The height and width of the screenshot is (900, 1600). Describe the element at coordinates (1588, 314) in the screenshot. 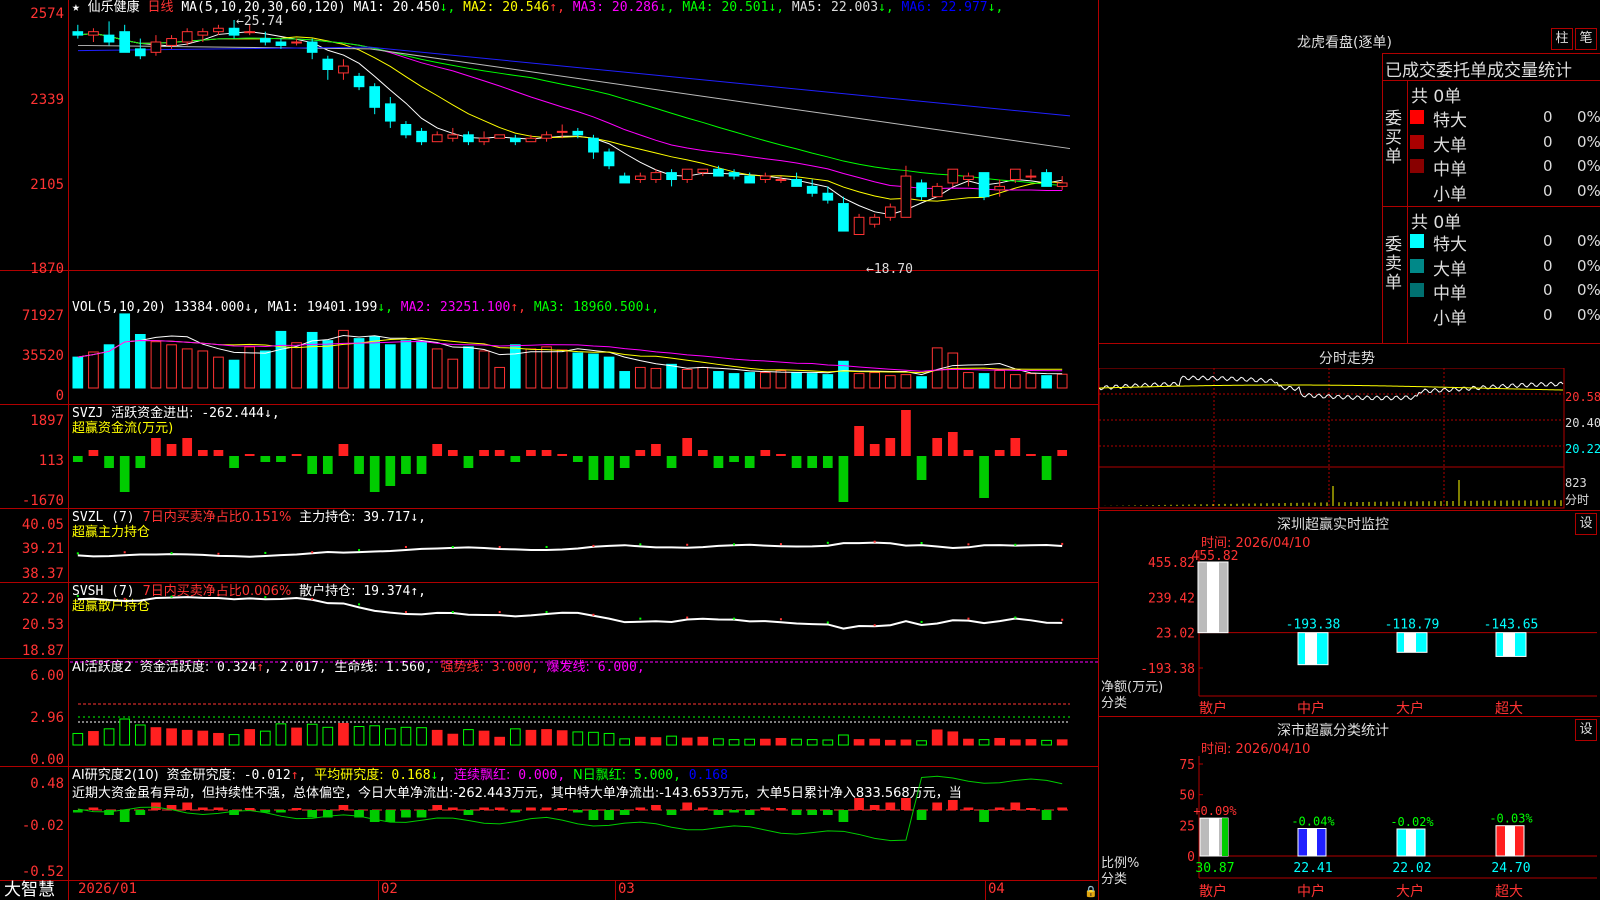

I see `sell-row-pct: 0%` at that location.